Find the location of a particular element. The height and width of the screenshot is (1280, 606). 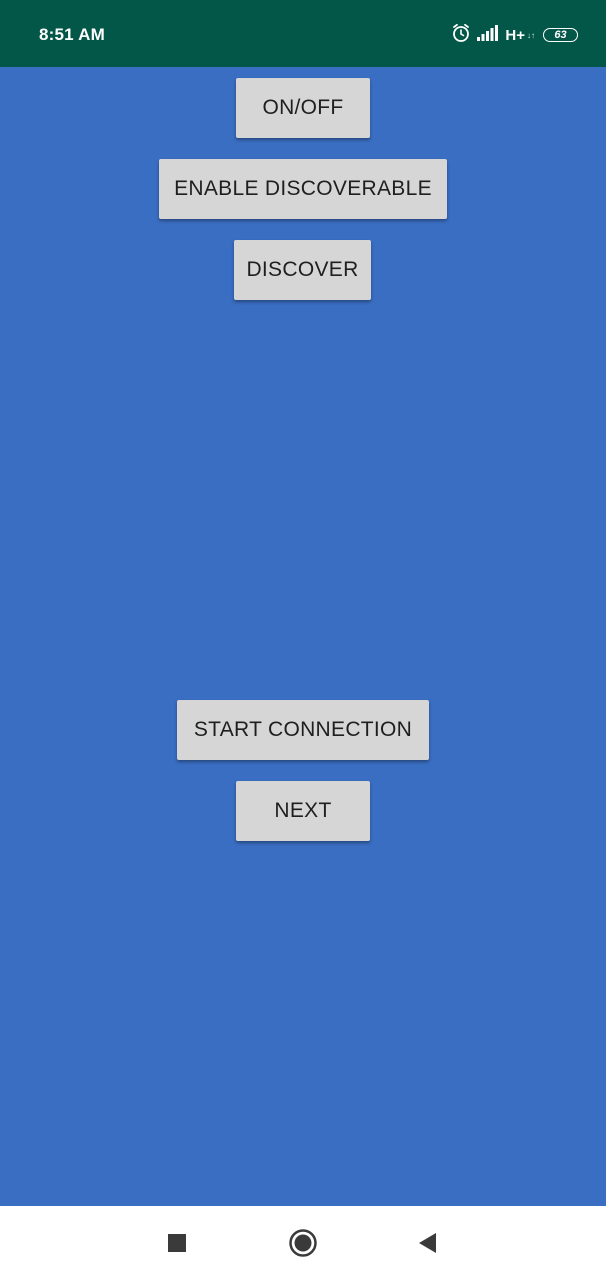

network-type: H+ is located at coordinates (515, 35).